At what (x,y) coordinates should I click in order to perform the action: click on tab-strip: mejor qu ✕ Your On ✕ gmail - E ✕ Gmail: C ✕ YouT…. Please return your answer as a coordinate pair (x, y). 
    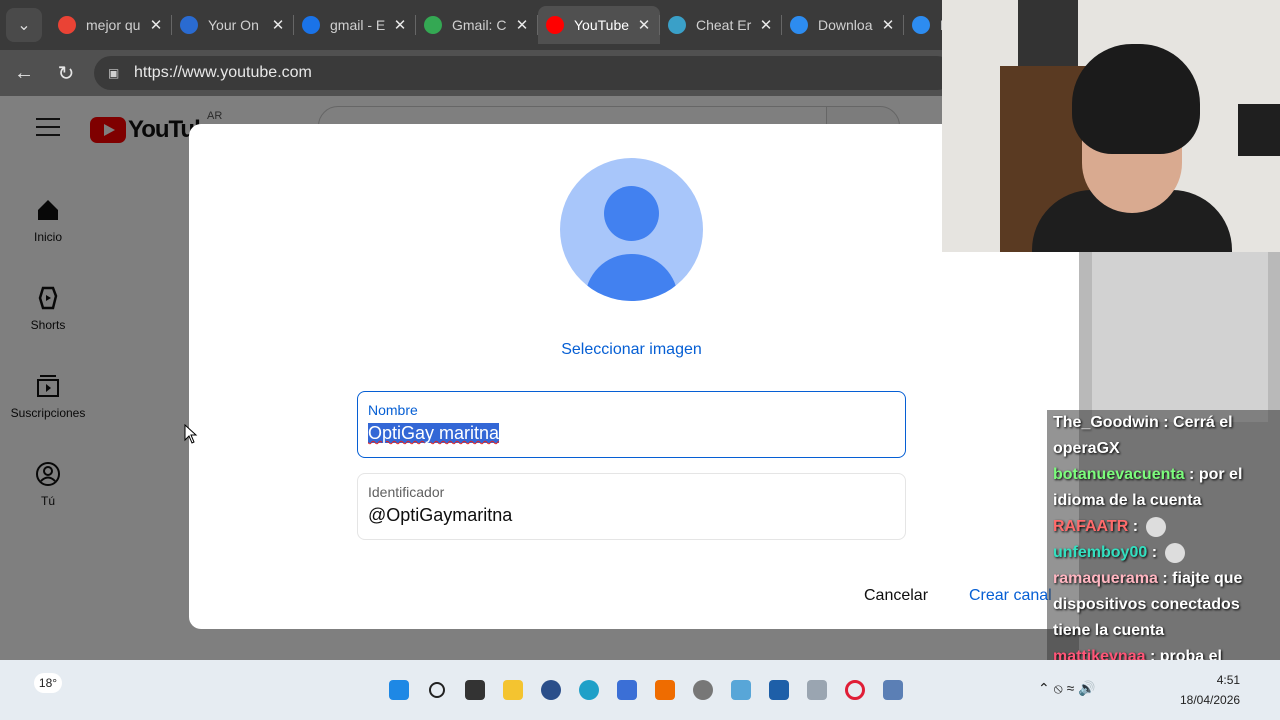
    Looking at the image, I should click on (538, 25).